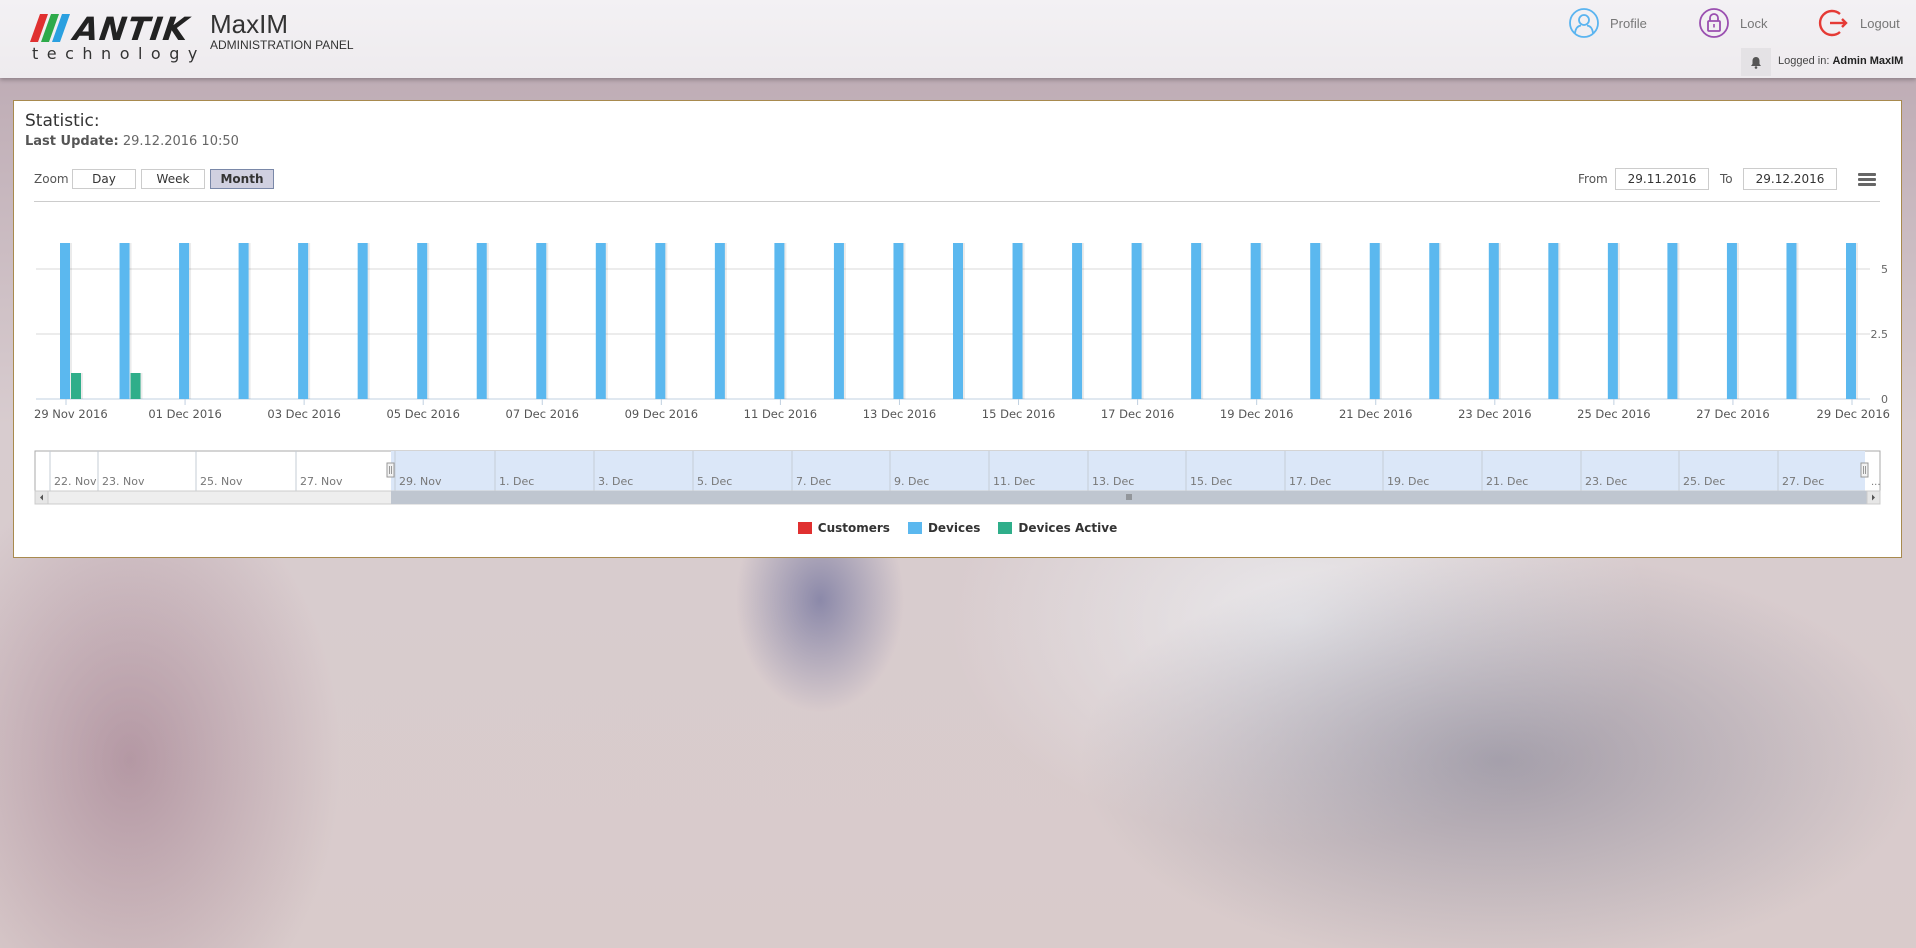  I want to click on legend-swatch-devices, so click(914, 528).